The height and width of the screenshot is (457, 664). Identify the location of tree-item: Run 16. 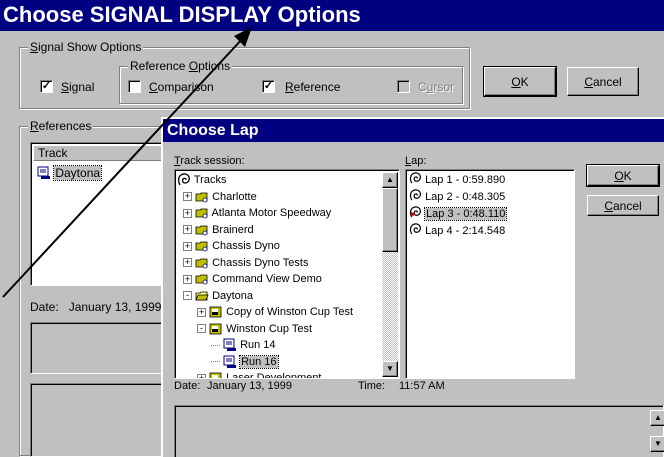
(245, 362).